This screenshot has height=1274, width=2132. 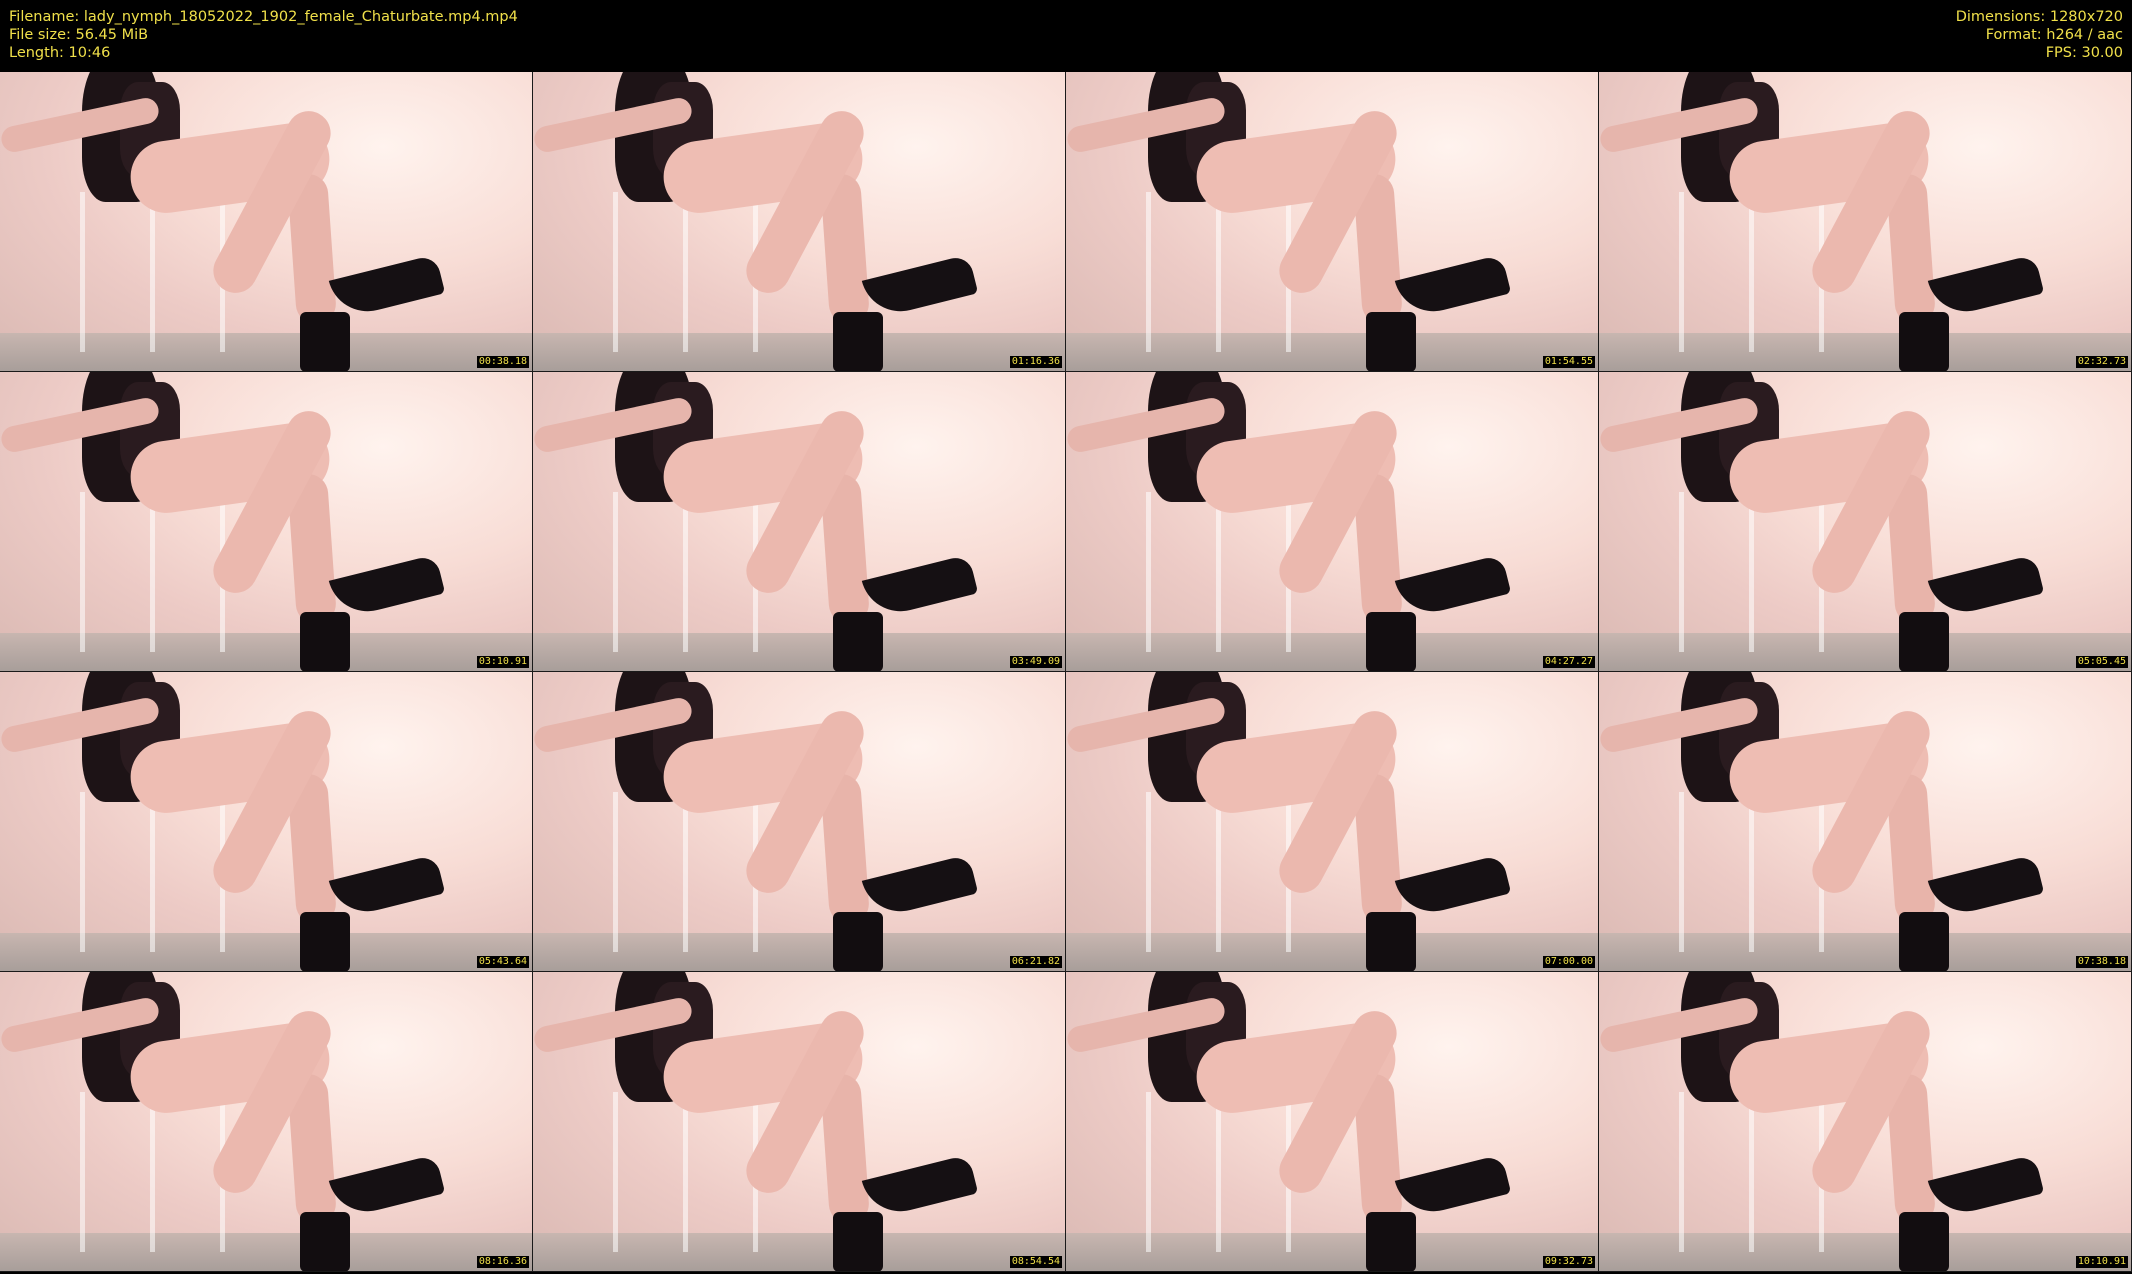 What do you see at coordinates (799, 1122) in the screenshot?
I see `video-thumbnail: 08:54.54` at bounding box center [799, 1122].